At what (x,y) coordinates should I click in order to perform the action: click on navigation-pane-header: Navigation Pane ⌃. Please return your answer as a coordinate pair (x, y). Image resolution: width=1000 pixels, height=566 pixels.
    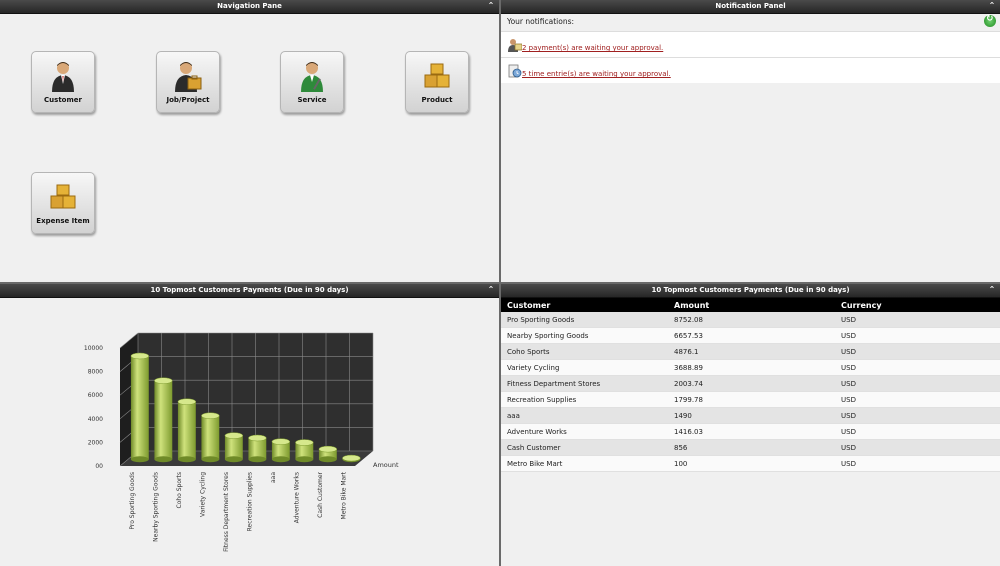
    Looking at the image, I should click on (249, 7).